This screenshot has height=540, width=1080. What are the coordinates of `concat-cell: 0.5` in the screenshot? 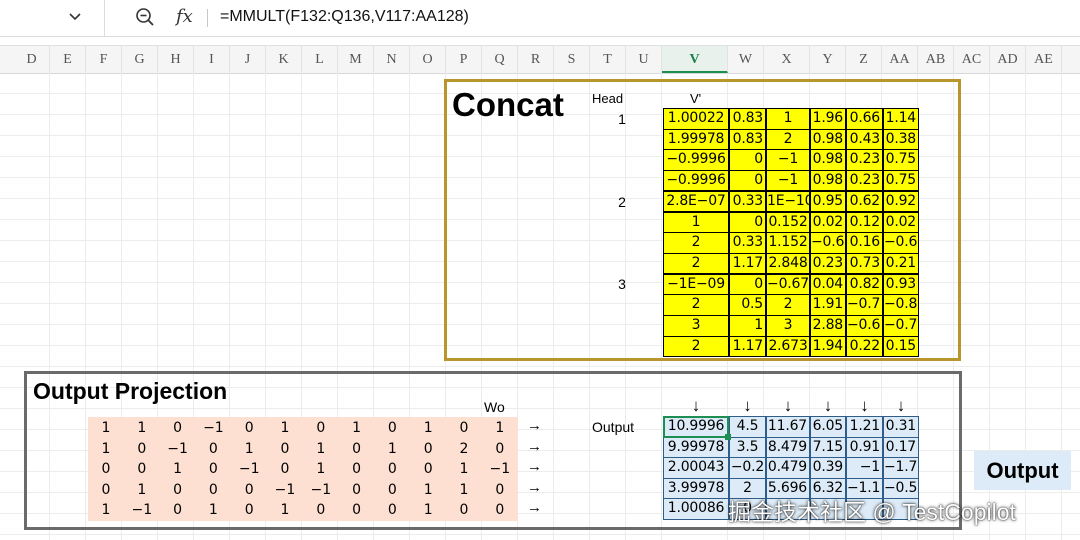 It's located at (747, 305).